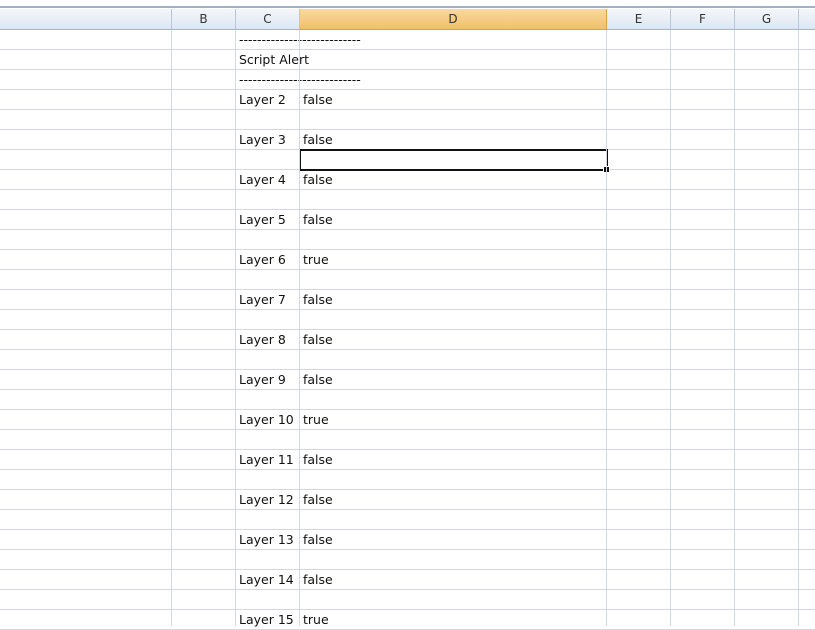 The width and height of the screenshot is (815, 630). What do you see at coordinates (268, 19) in the screenshot?
I see `column-header-c: C` at bounding box center [268, 19].